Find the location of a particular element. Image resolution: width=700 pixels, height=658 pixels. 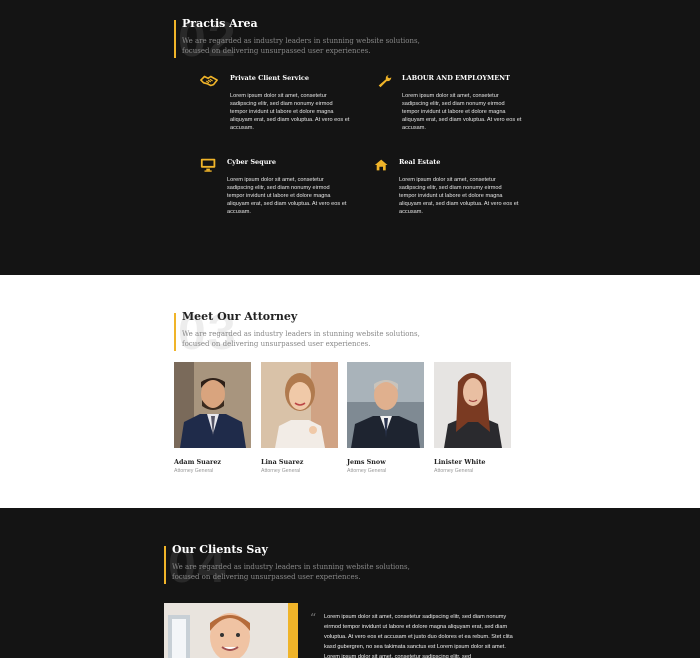

section-title: Practis Area is located at coordinates (220, 23).